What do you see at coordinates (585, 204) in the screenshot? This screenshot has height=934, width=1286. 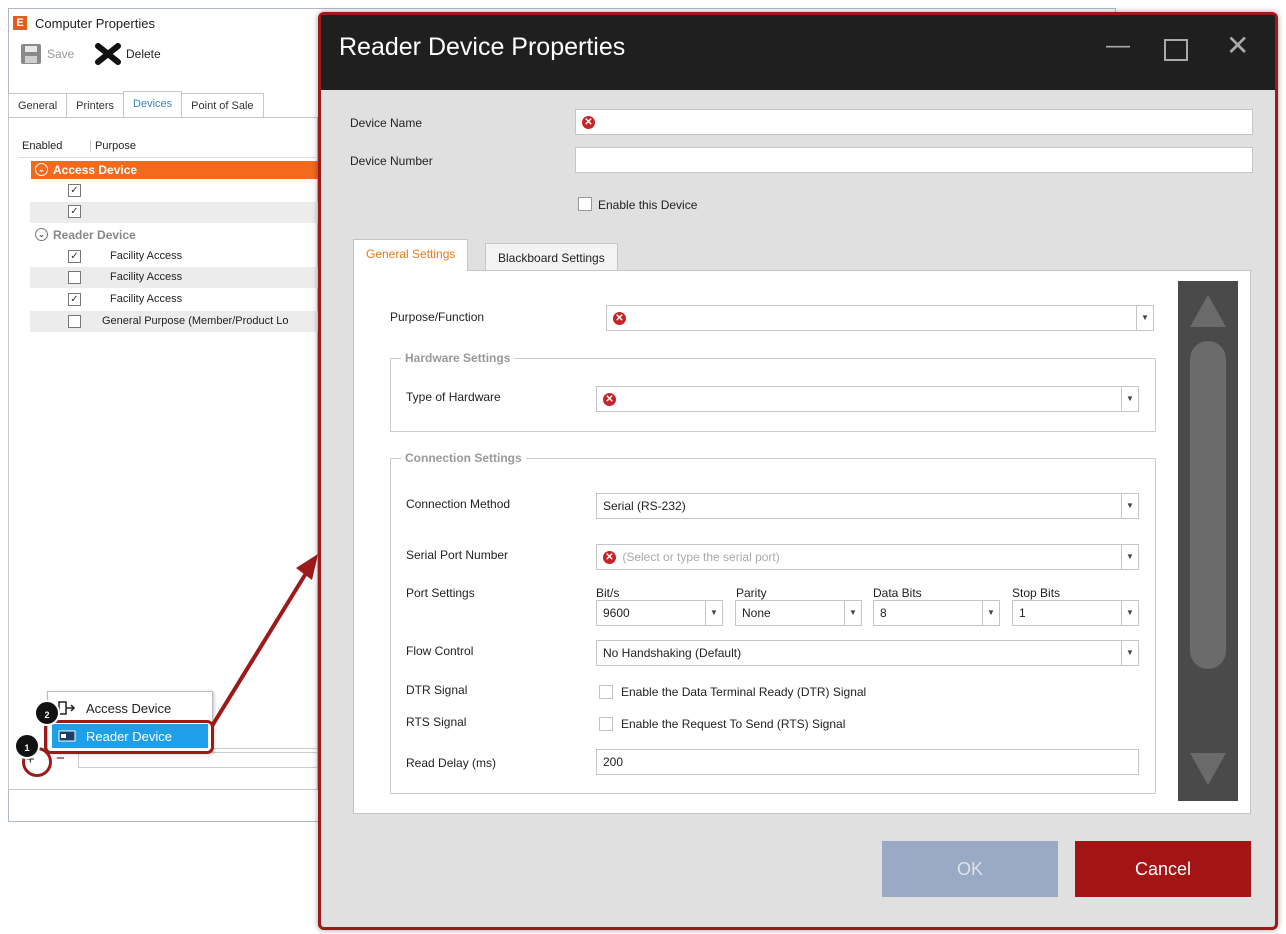 I see `enable-device-checkbox` at bounding box center [585, 204].